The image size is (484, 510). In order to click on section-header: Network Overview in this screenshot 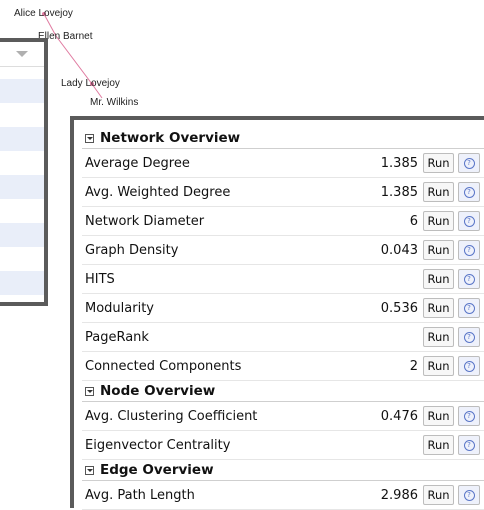, I will do `click(283, 138)`.